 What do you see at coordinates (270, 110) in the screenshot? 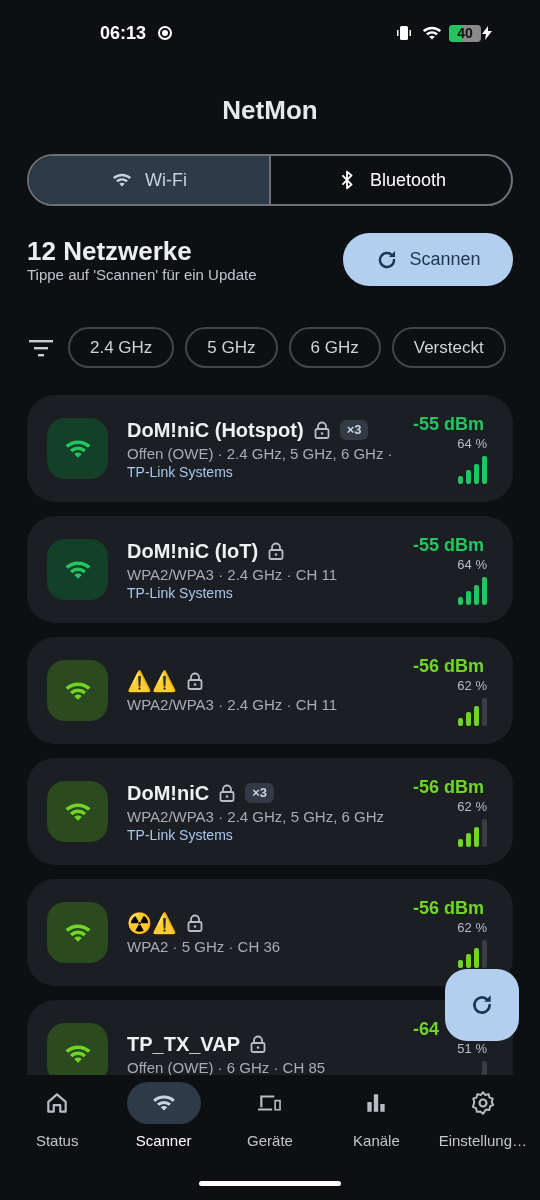
I see `app-title: NetMon` at bounding box center [270, 110].